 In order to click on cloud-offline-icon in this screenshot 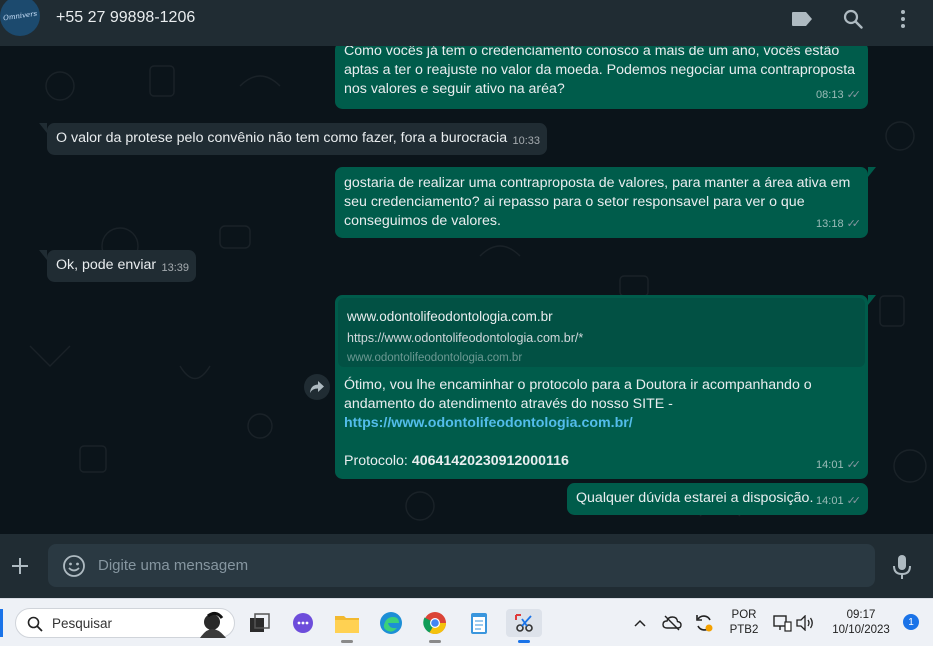, I will do `click(672, 623)`.